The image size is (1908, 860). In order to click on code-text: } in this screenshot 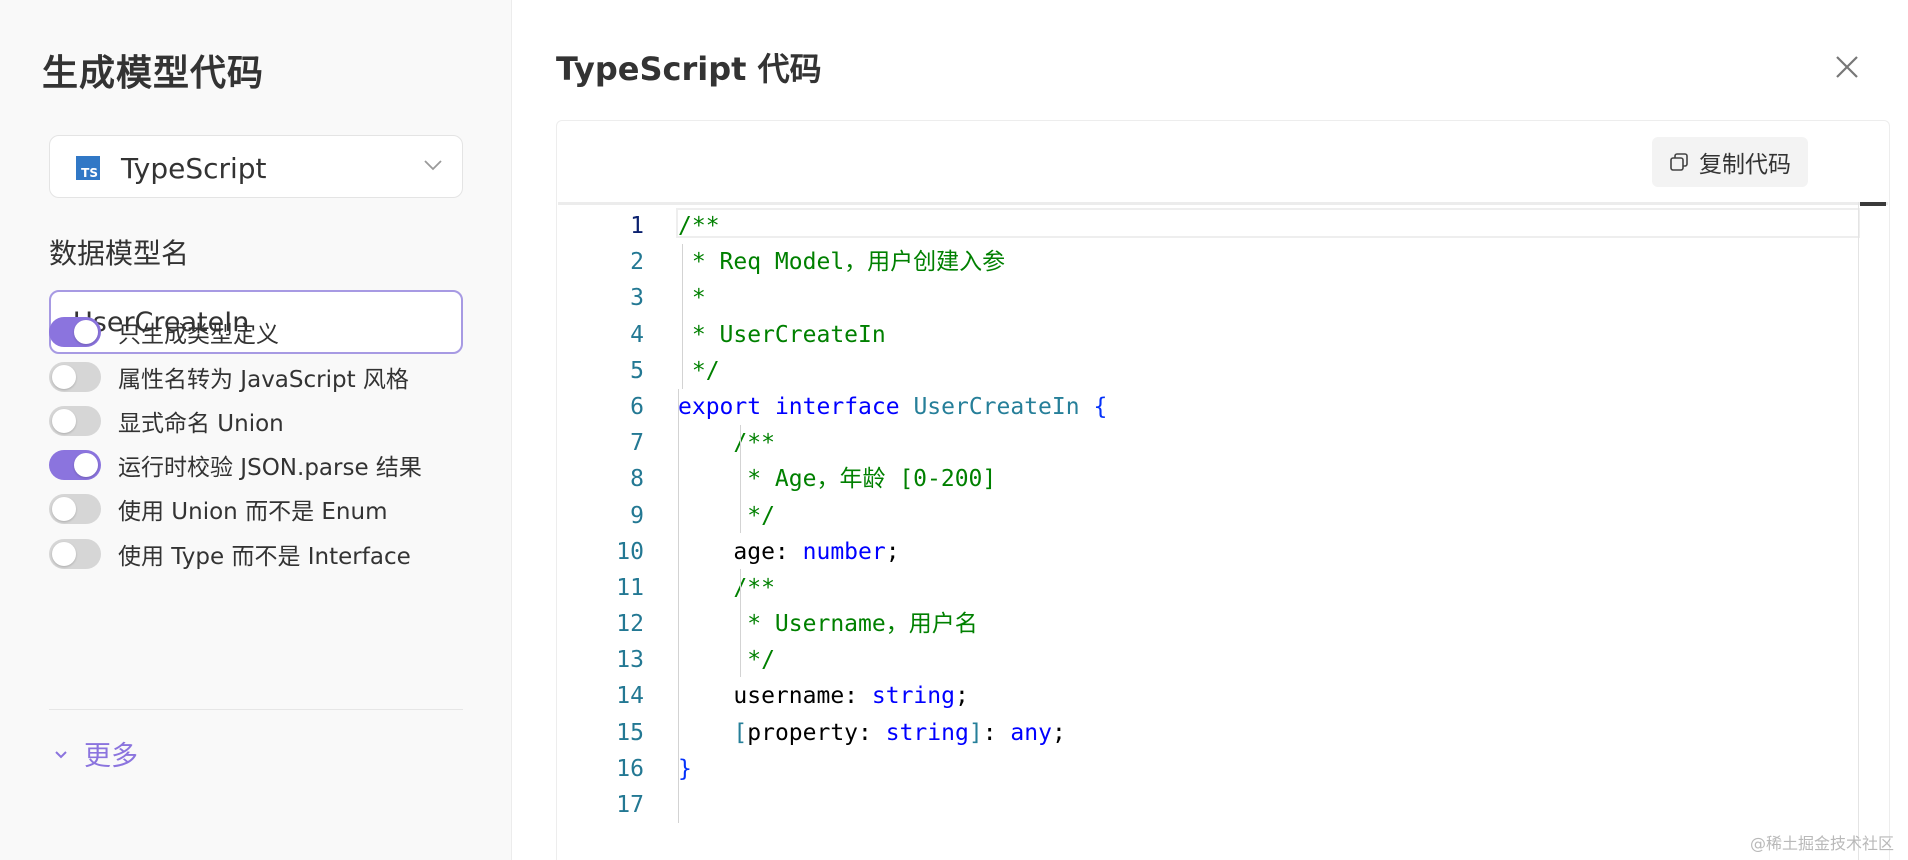, I will do `click(685, 769)`.